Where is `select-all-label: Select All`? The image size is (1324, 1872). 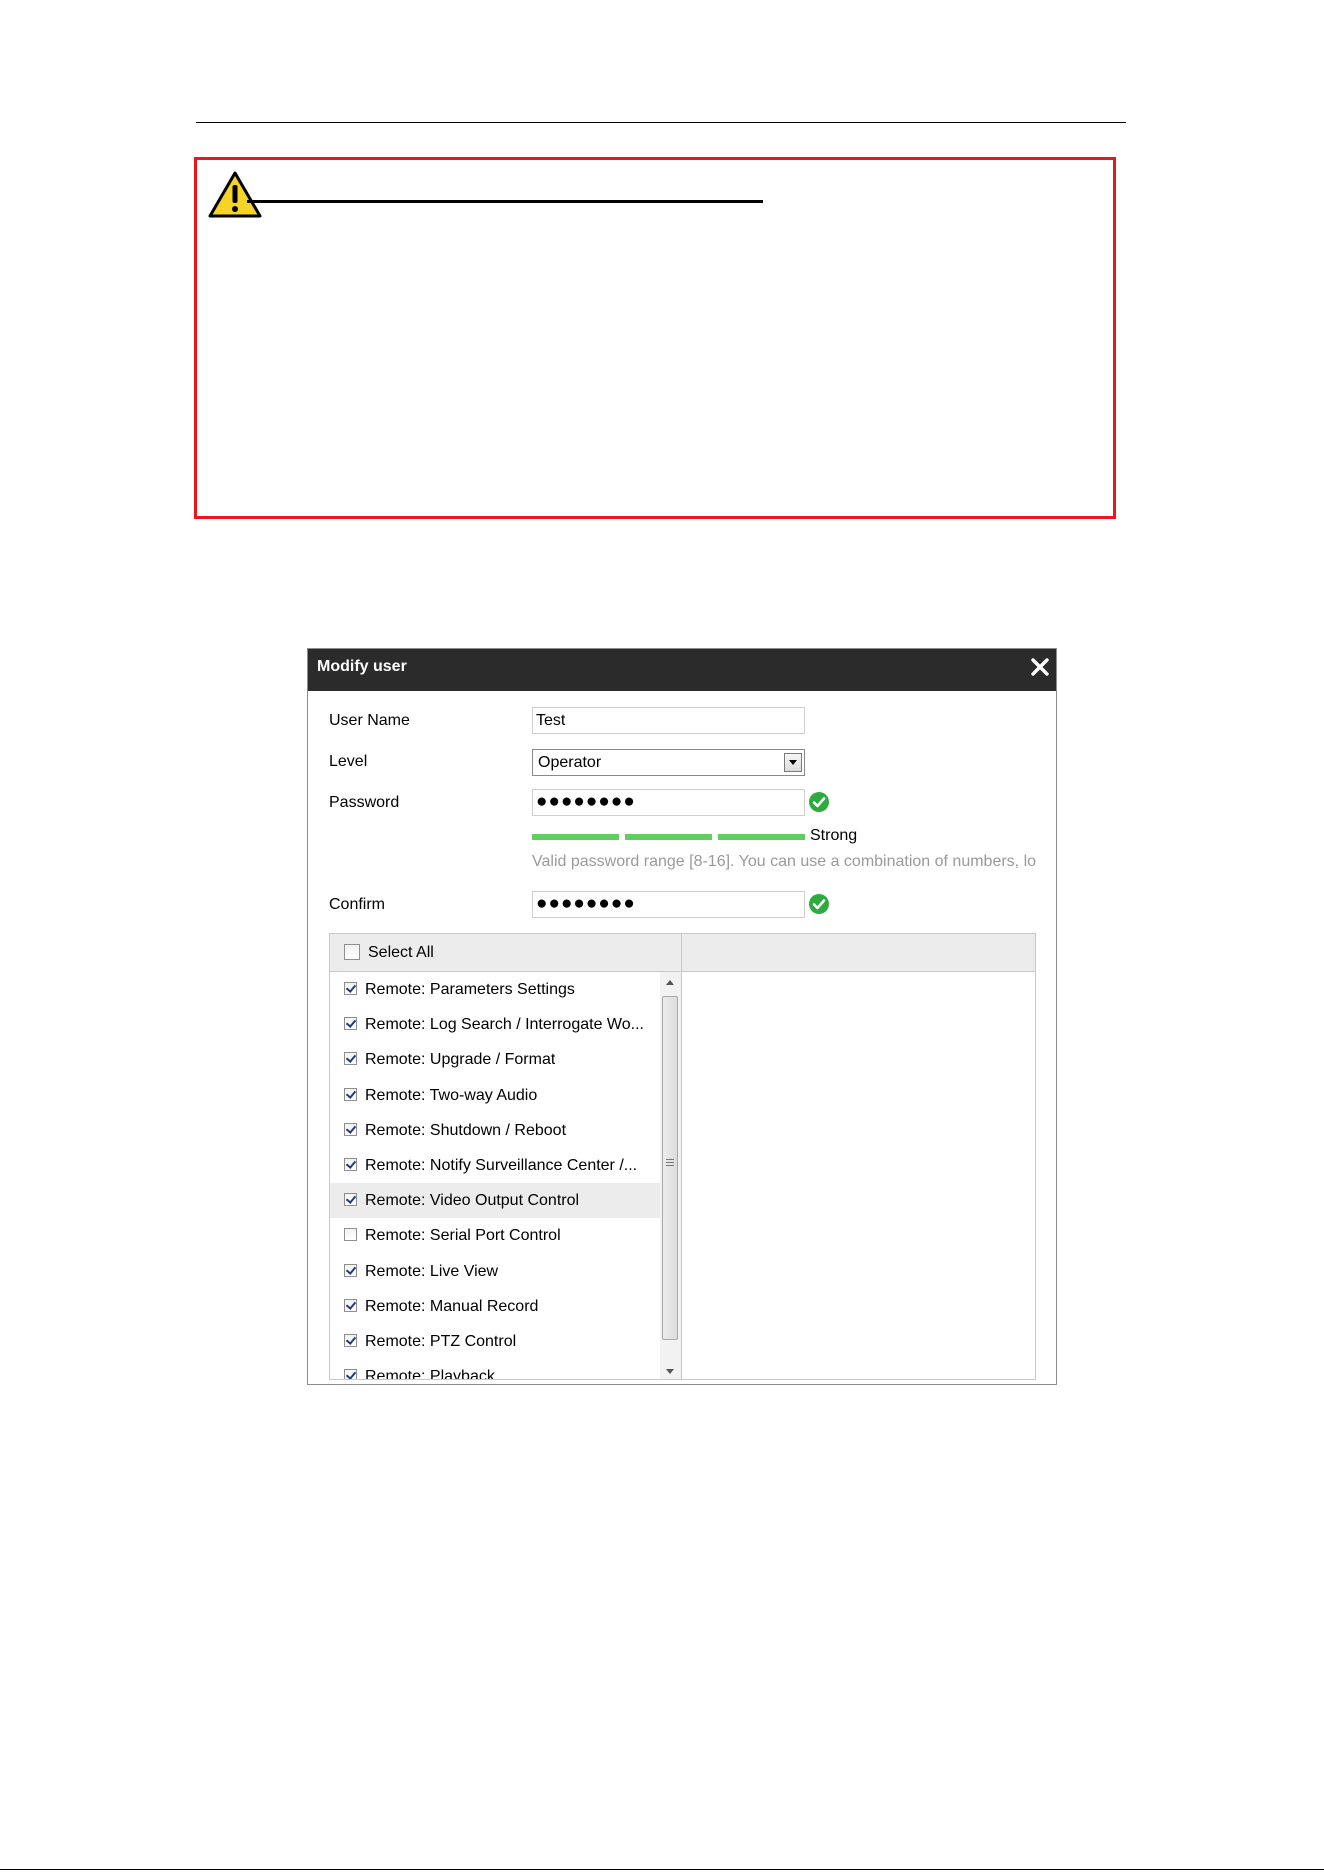
select-all-label: Select All is located at coordinates (401, 952).